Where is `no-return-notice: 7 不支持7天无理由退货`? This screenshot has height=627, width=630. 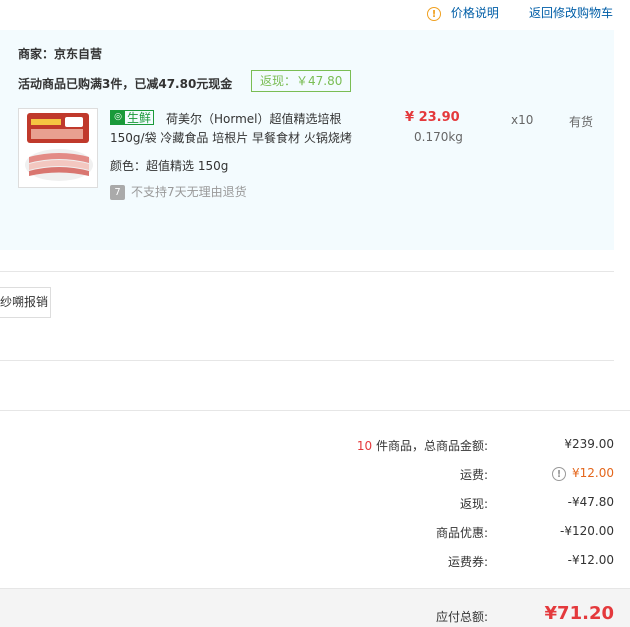
no-return-notice: 7 不支持7天无理由退货 is located at coordinates (178, 191).